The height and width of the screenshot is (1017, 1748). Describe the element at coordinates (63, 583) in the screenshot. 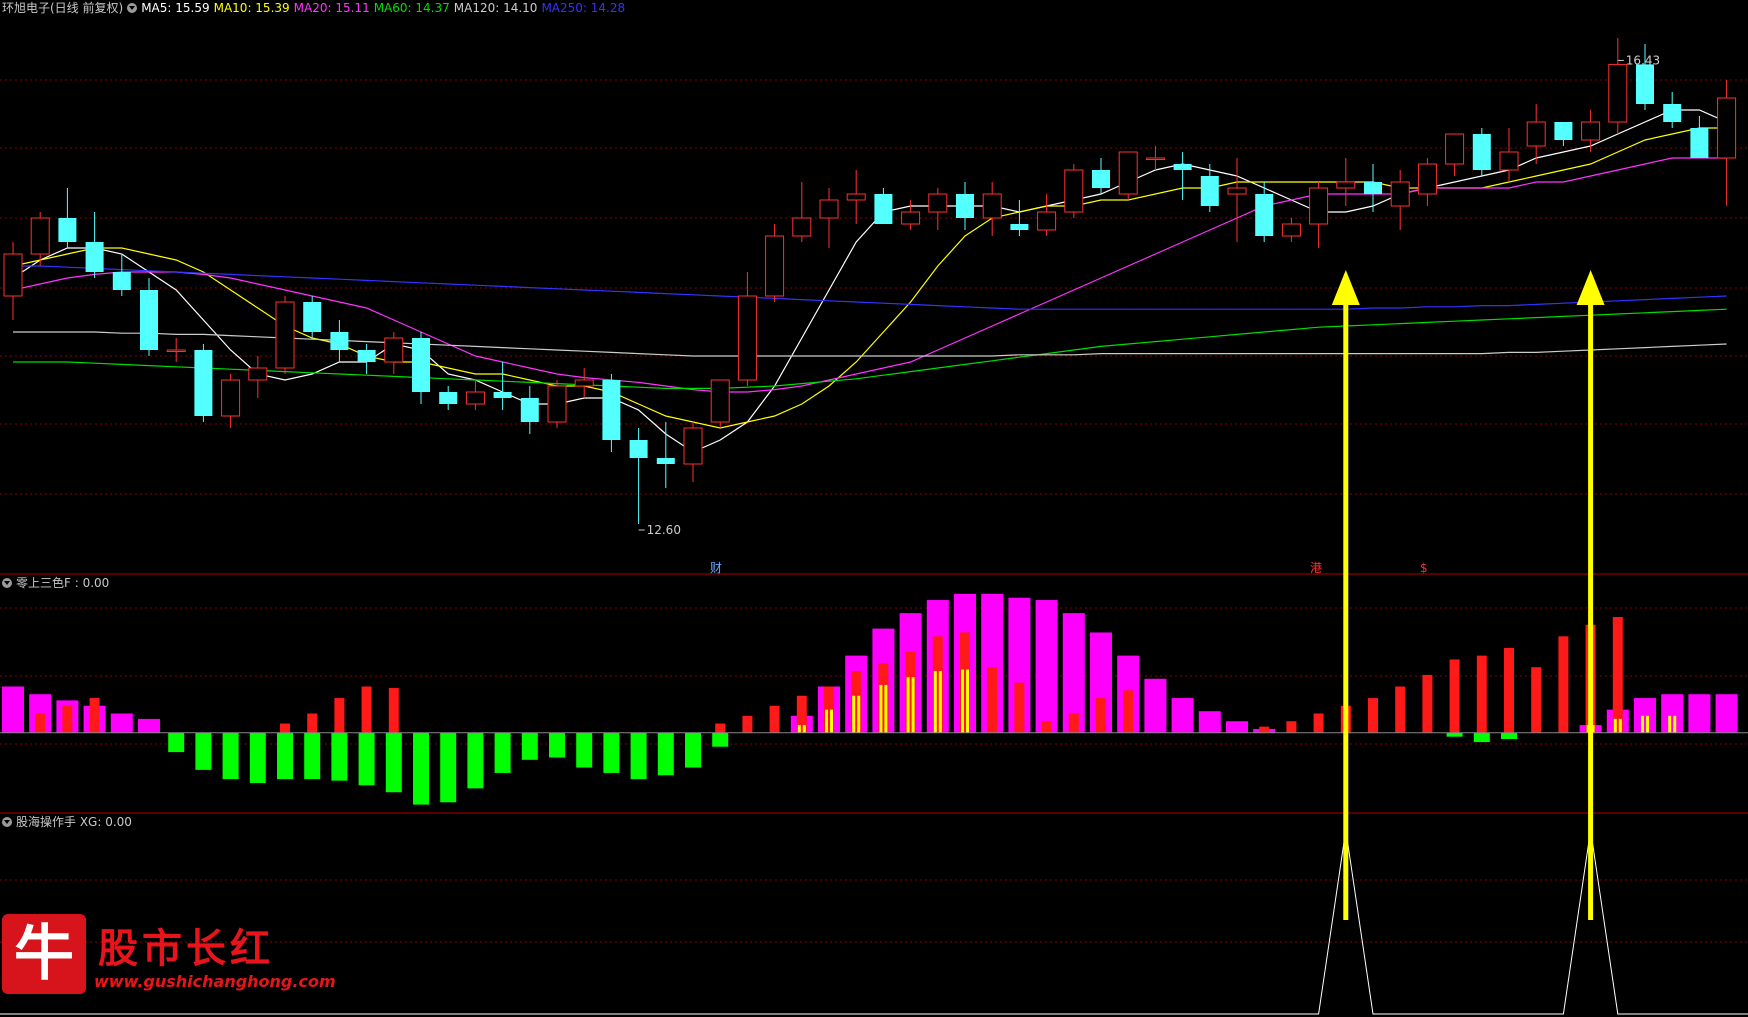

I see `indicator-title: 零上三色F : 0.00` at that location.